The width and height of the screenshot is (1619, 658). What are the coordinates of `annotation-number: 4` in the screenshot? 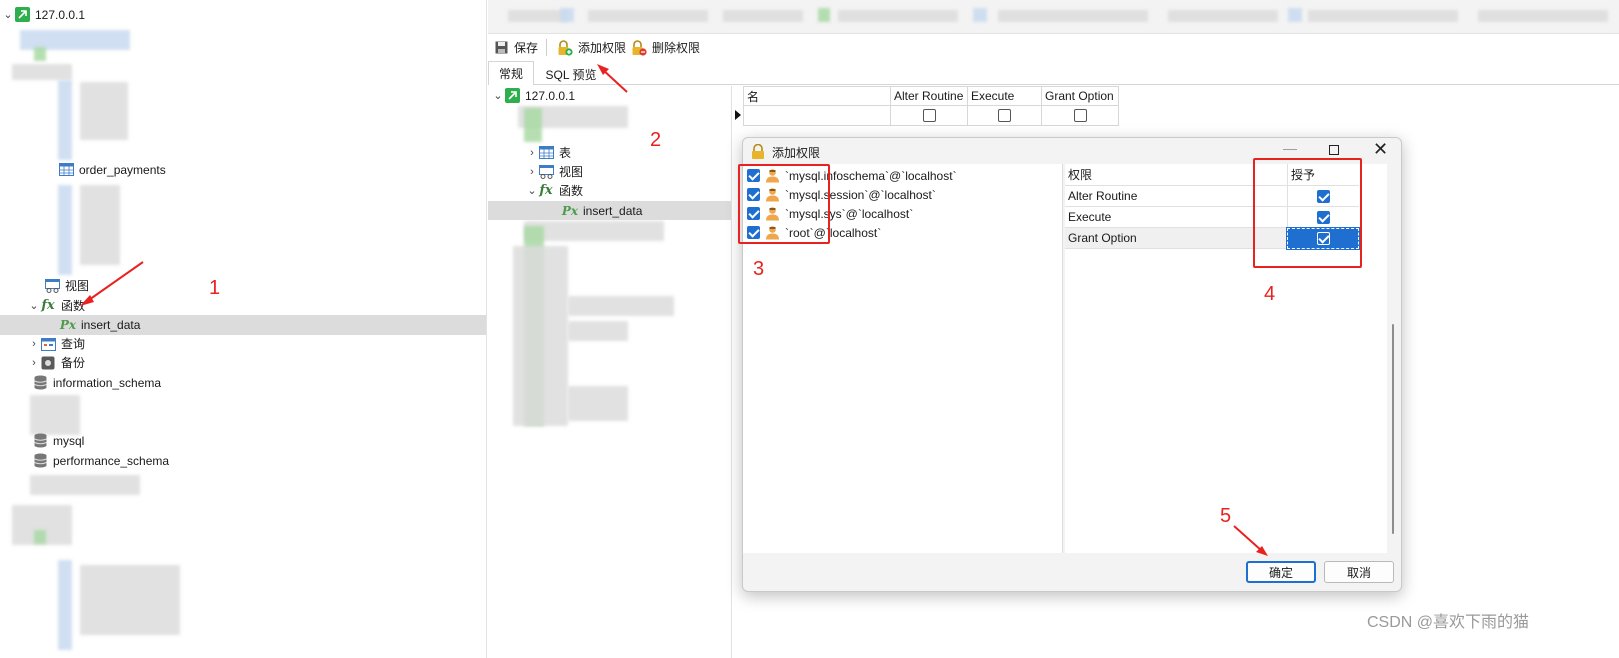 It's located at (1270, 294).